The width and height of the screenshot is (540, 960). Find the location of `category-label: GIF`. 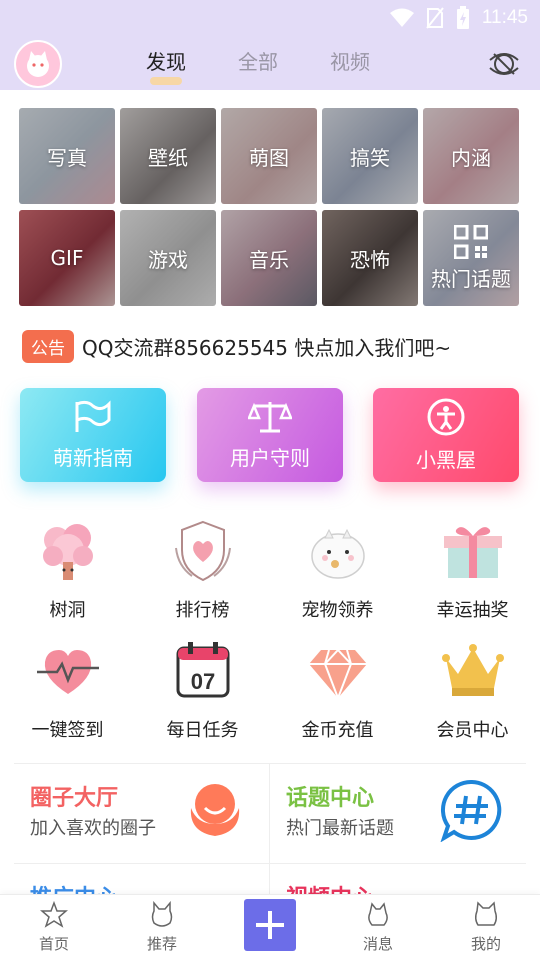

category-label: GIF is located at coordinates (67, 258).